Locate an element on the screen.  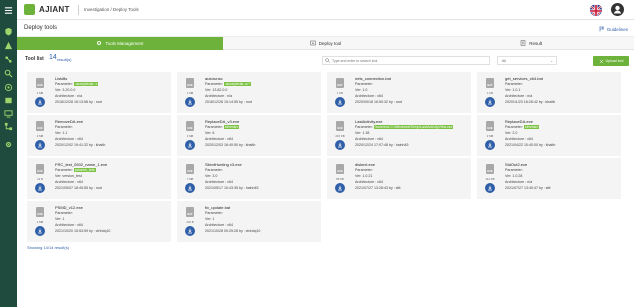
shield-icon is located at coordinates (8, 31).